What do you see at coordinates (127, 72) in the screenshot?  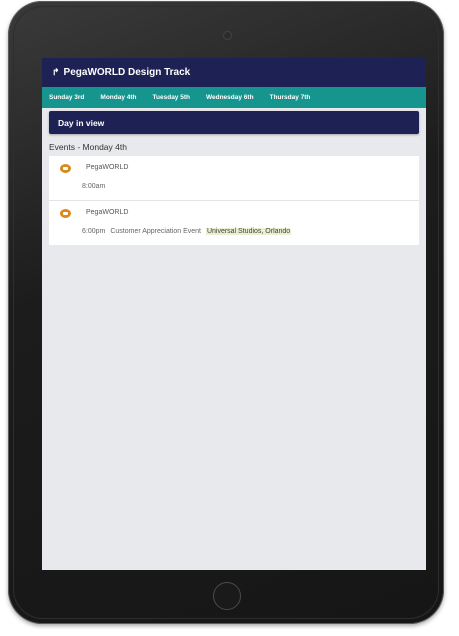 I see `app-title: PegaWORLD Design Track` at bounding box center [127, 72].